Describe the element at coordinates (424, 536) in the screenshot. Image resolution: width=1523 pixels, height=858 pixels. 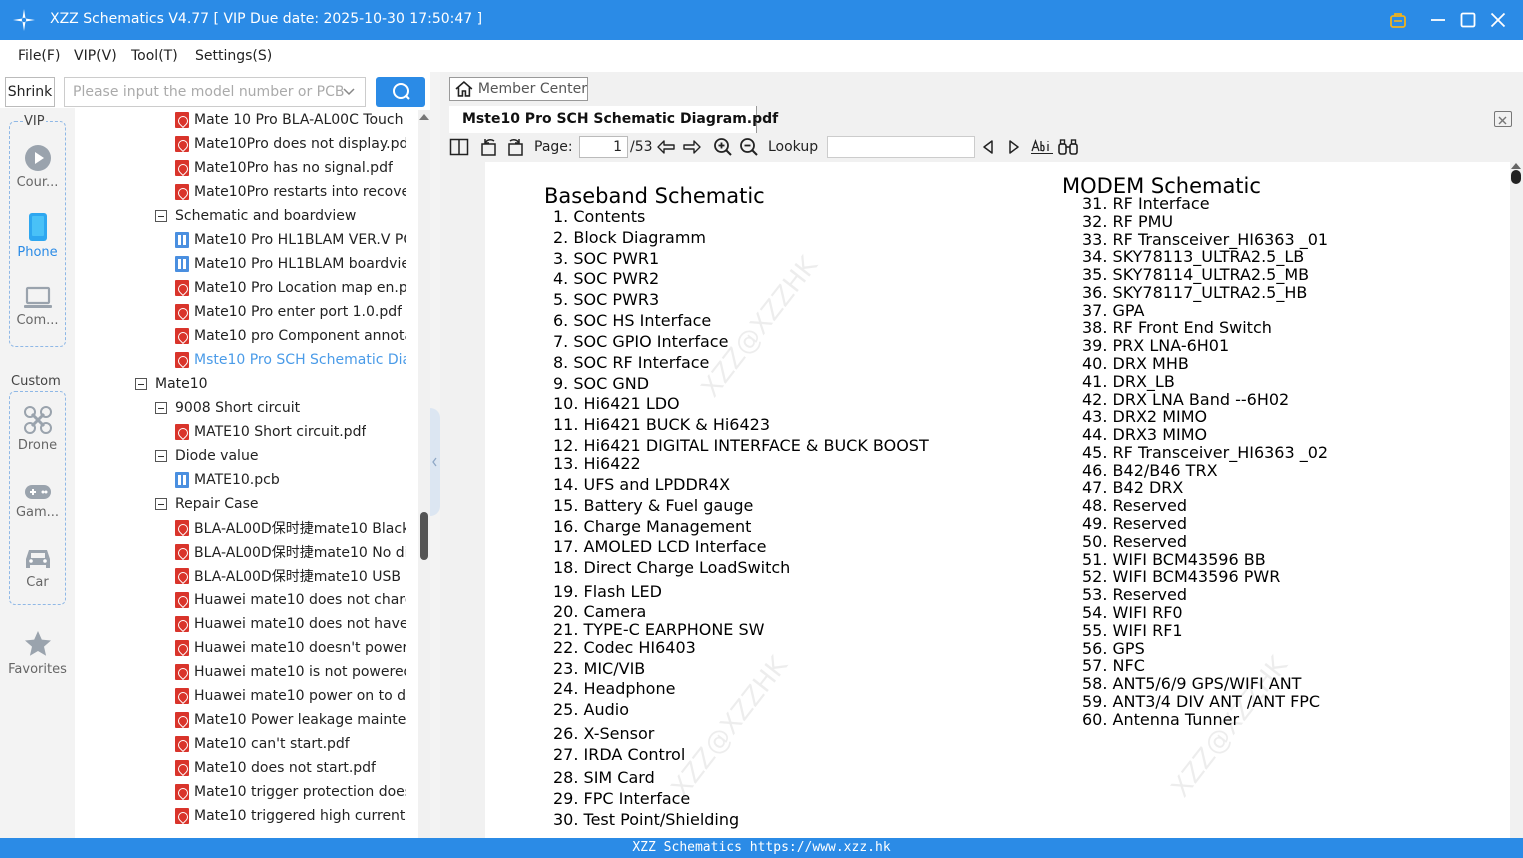
I see `tree-scroll-thumb` at that location.